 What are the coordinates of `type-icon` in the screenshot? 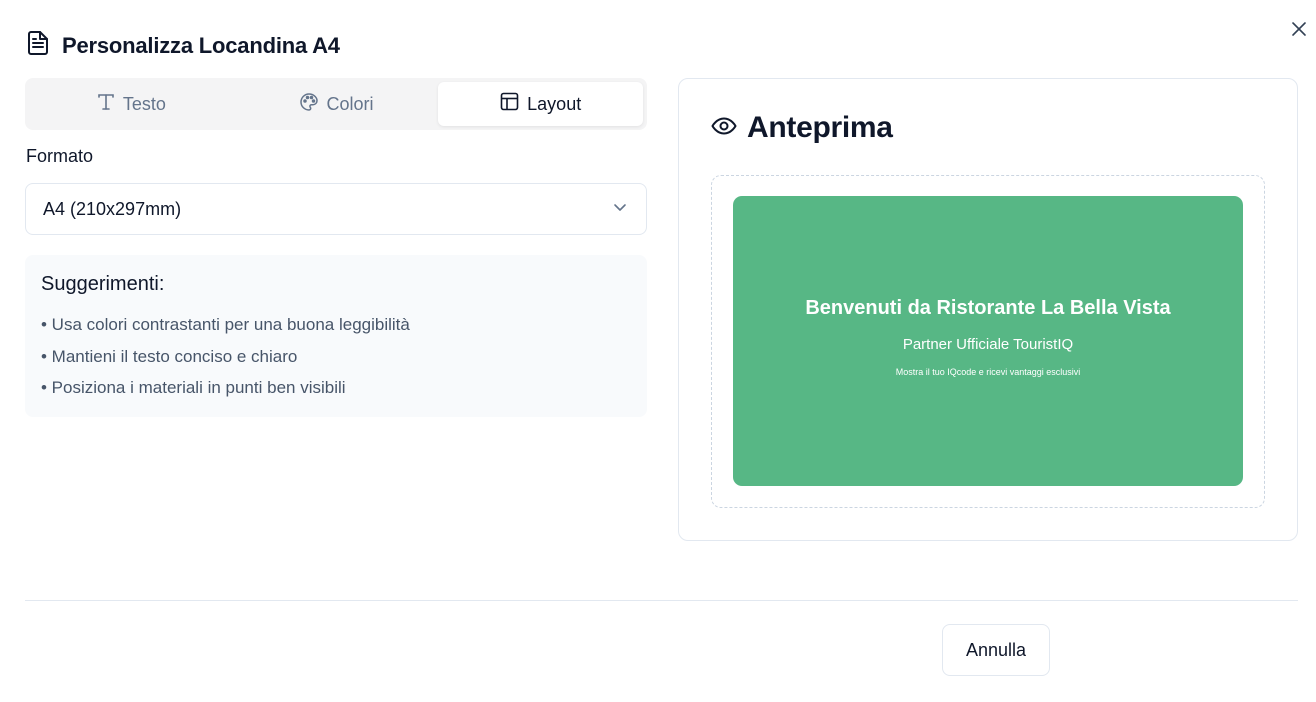 It's located at (106, 104).